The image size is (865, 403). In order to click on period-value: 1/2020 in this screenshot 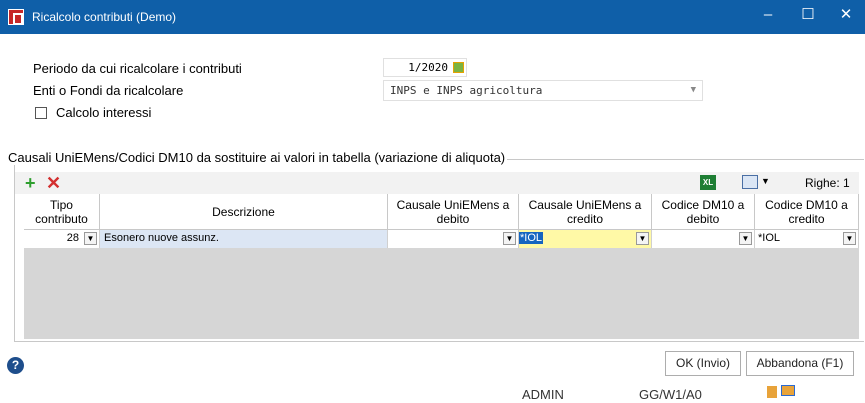, I will do `click(428, 67)`.